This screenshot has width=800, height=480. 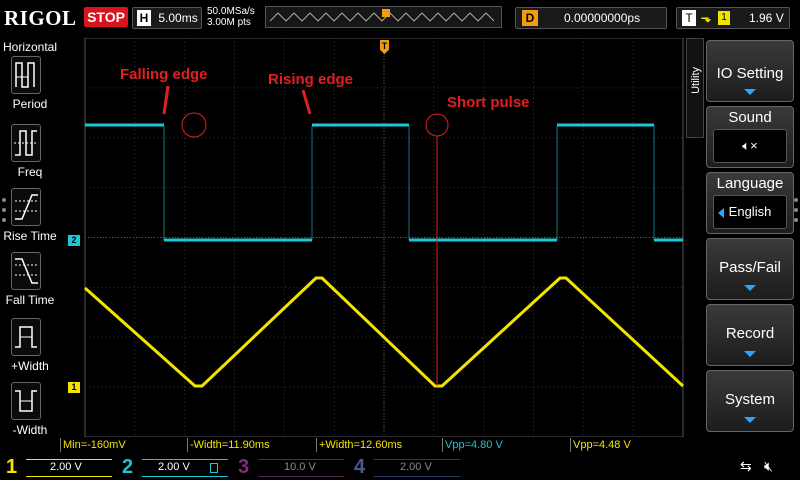 What do you see at coordinates (750, 117) in the screenshot?
I see `sound-label: Sound` at bounding box center [750, 117].